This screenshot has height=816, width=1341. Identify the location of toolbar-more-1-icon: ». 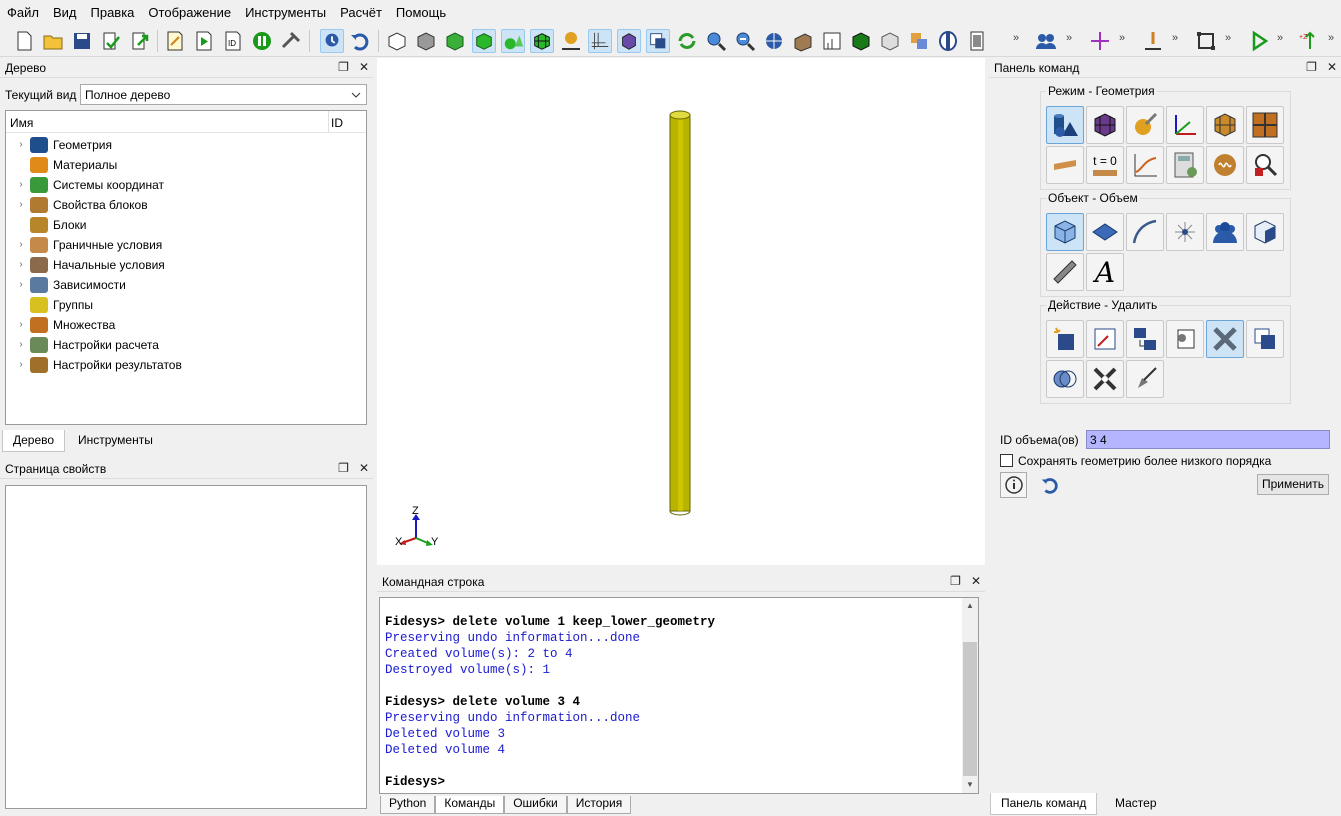
(1016, 38).